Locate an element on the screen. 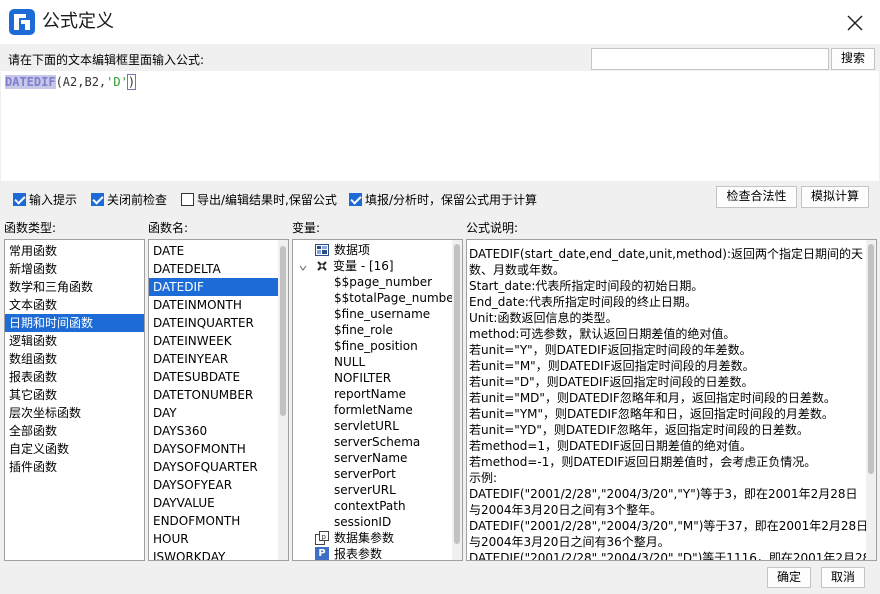  function-item: DATESUBDATE is located at coordinates (218, 377).